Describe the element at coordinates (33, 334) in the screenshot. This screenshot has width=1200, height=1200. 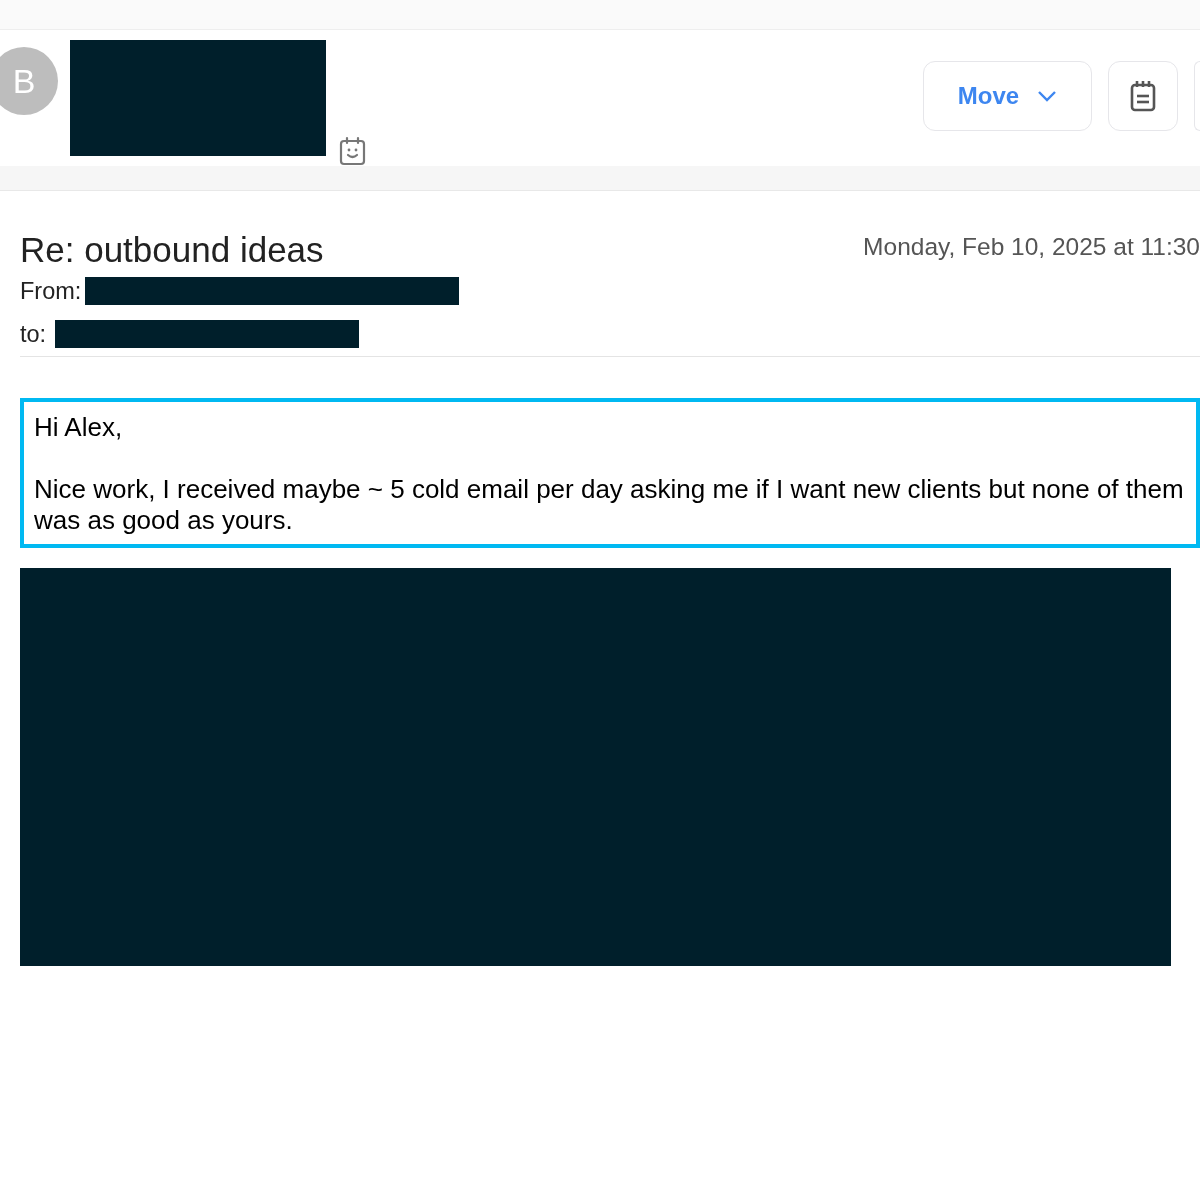
I see `to-label: to:` at that location.